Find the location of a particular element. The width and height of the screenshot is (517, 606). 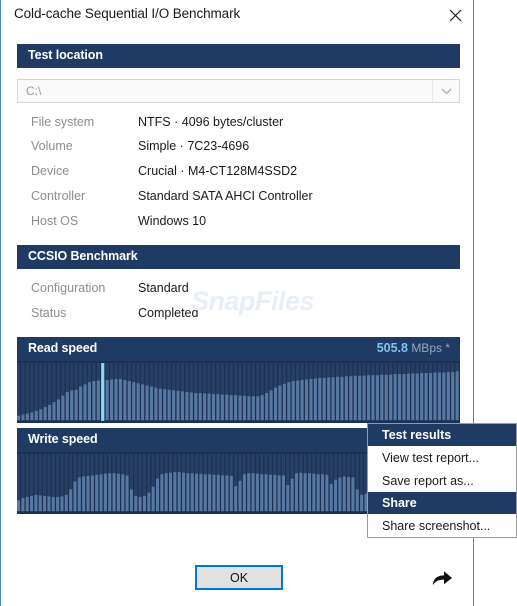

read-speed-graph is located at coordinates (238, 392).